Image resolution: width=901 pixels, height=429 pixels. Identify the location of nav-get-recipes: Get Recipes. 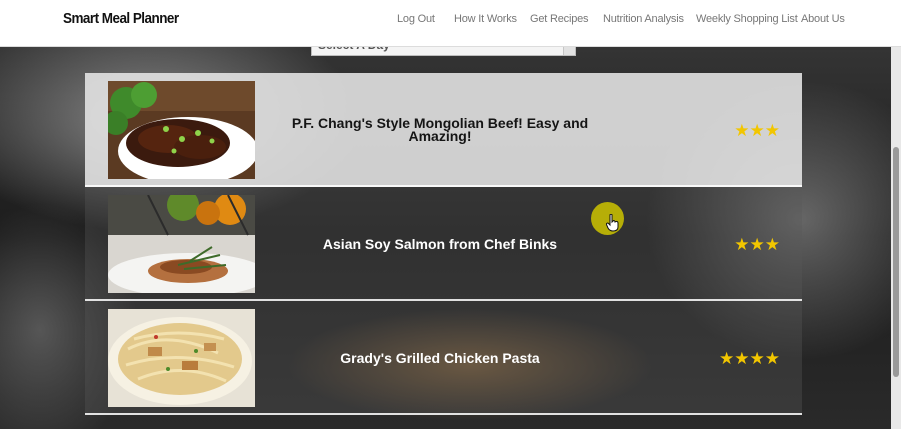
(559, 19).